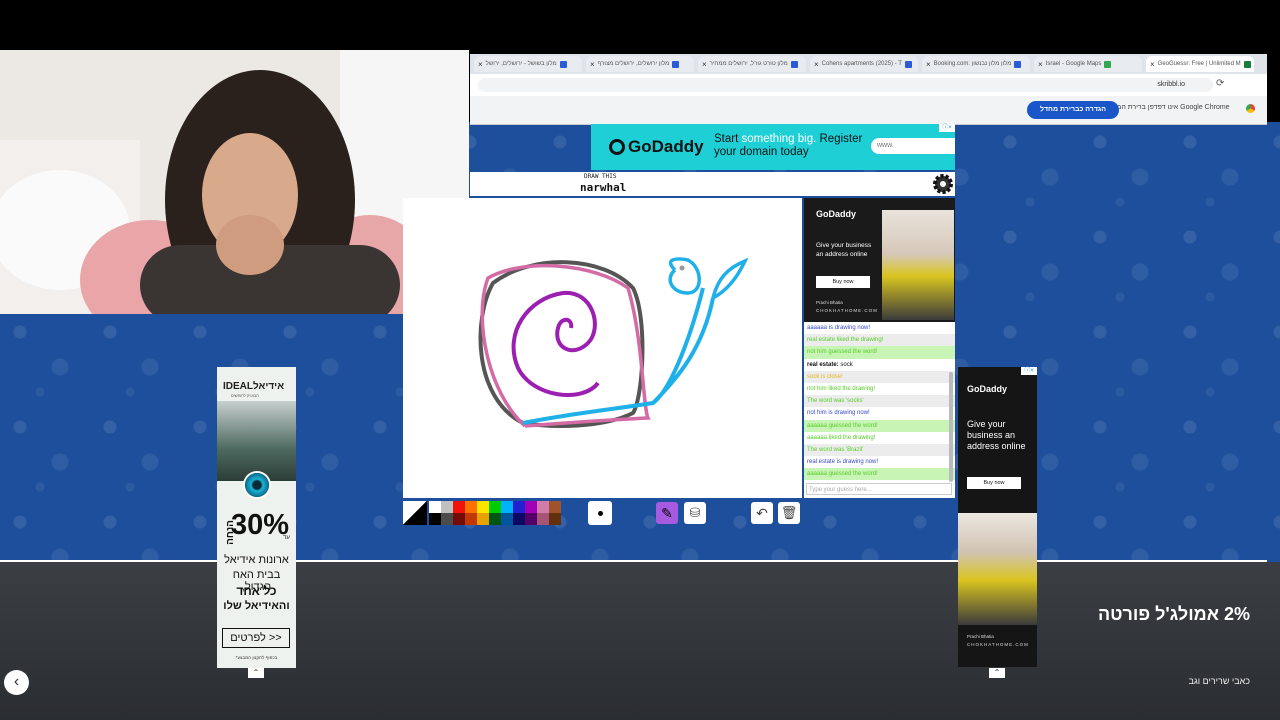 The width and height of the screenshot is (1280, 720). I want to click on godaddy-logo-icon, so click(617, 147).